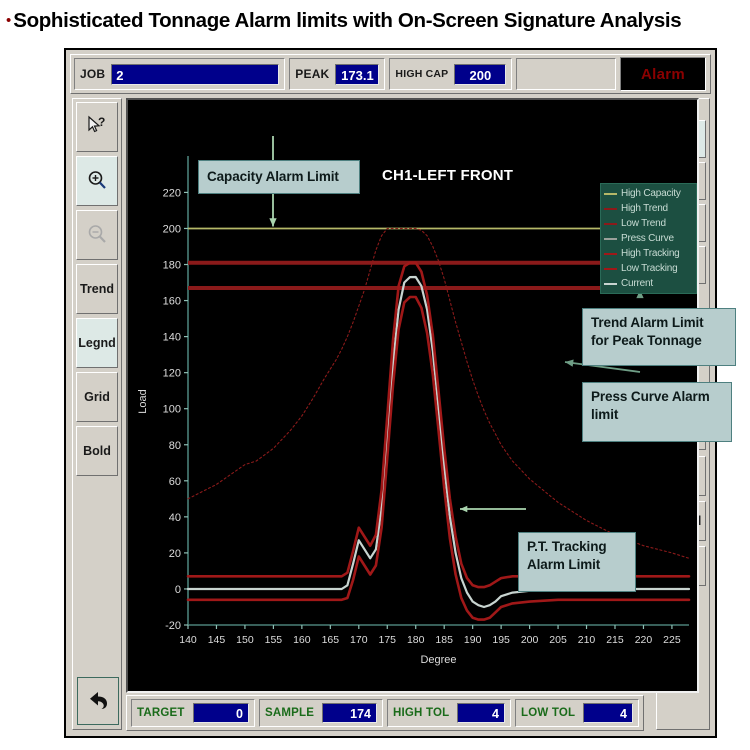 Image resolution: width=750 pixels, height=750 pixels. What do you see at coordinates (481, 713) in the screenshot?
I see `high-tol-value: 4` at bounding box center [481, 713].